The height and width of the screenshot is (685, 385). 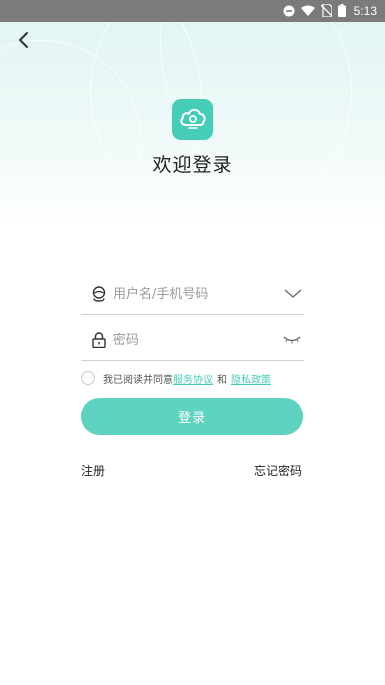 I want to click on no-sim-icon, so click(x=326, y=11).